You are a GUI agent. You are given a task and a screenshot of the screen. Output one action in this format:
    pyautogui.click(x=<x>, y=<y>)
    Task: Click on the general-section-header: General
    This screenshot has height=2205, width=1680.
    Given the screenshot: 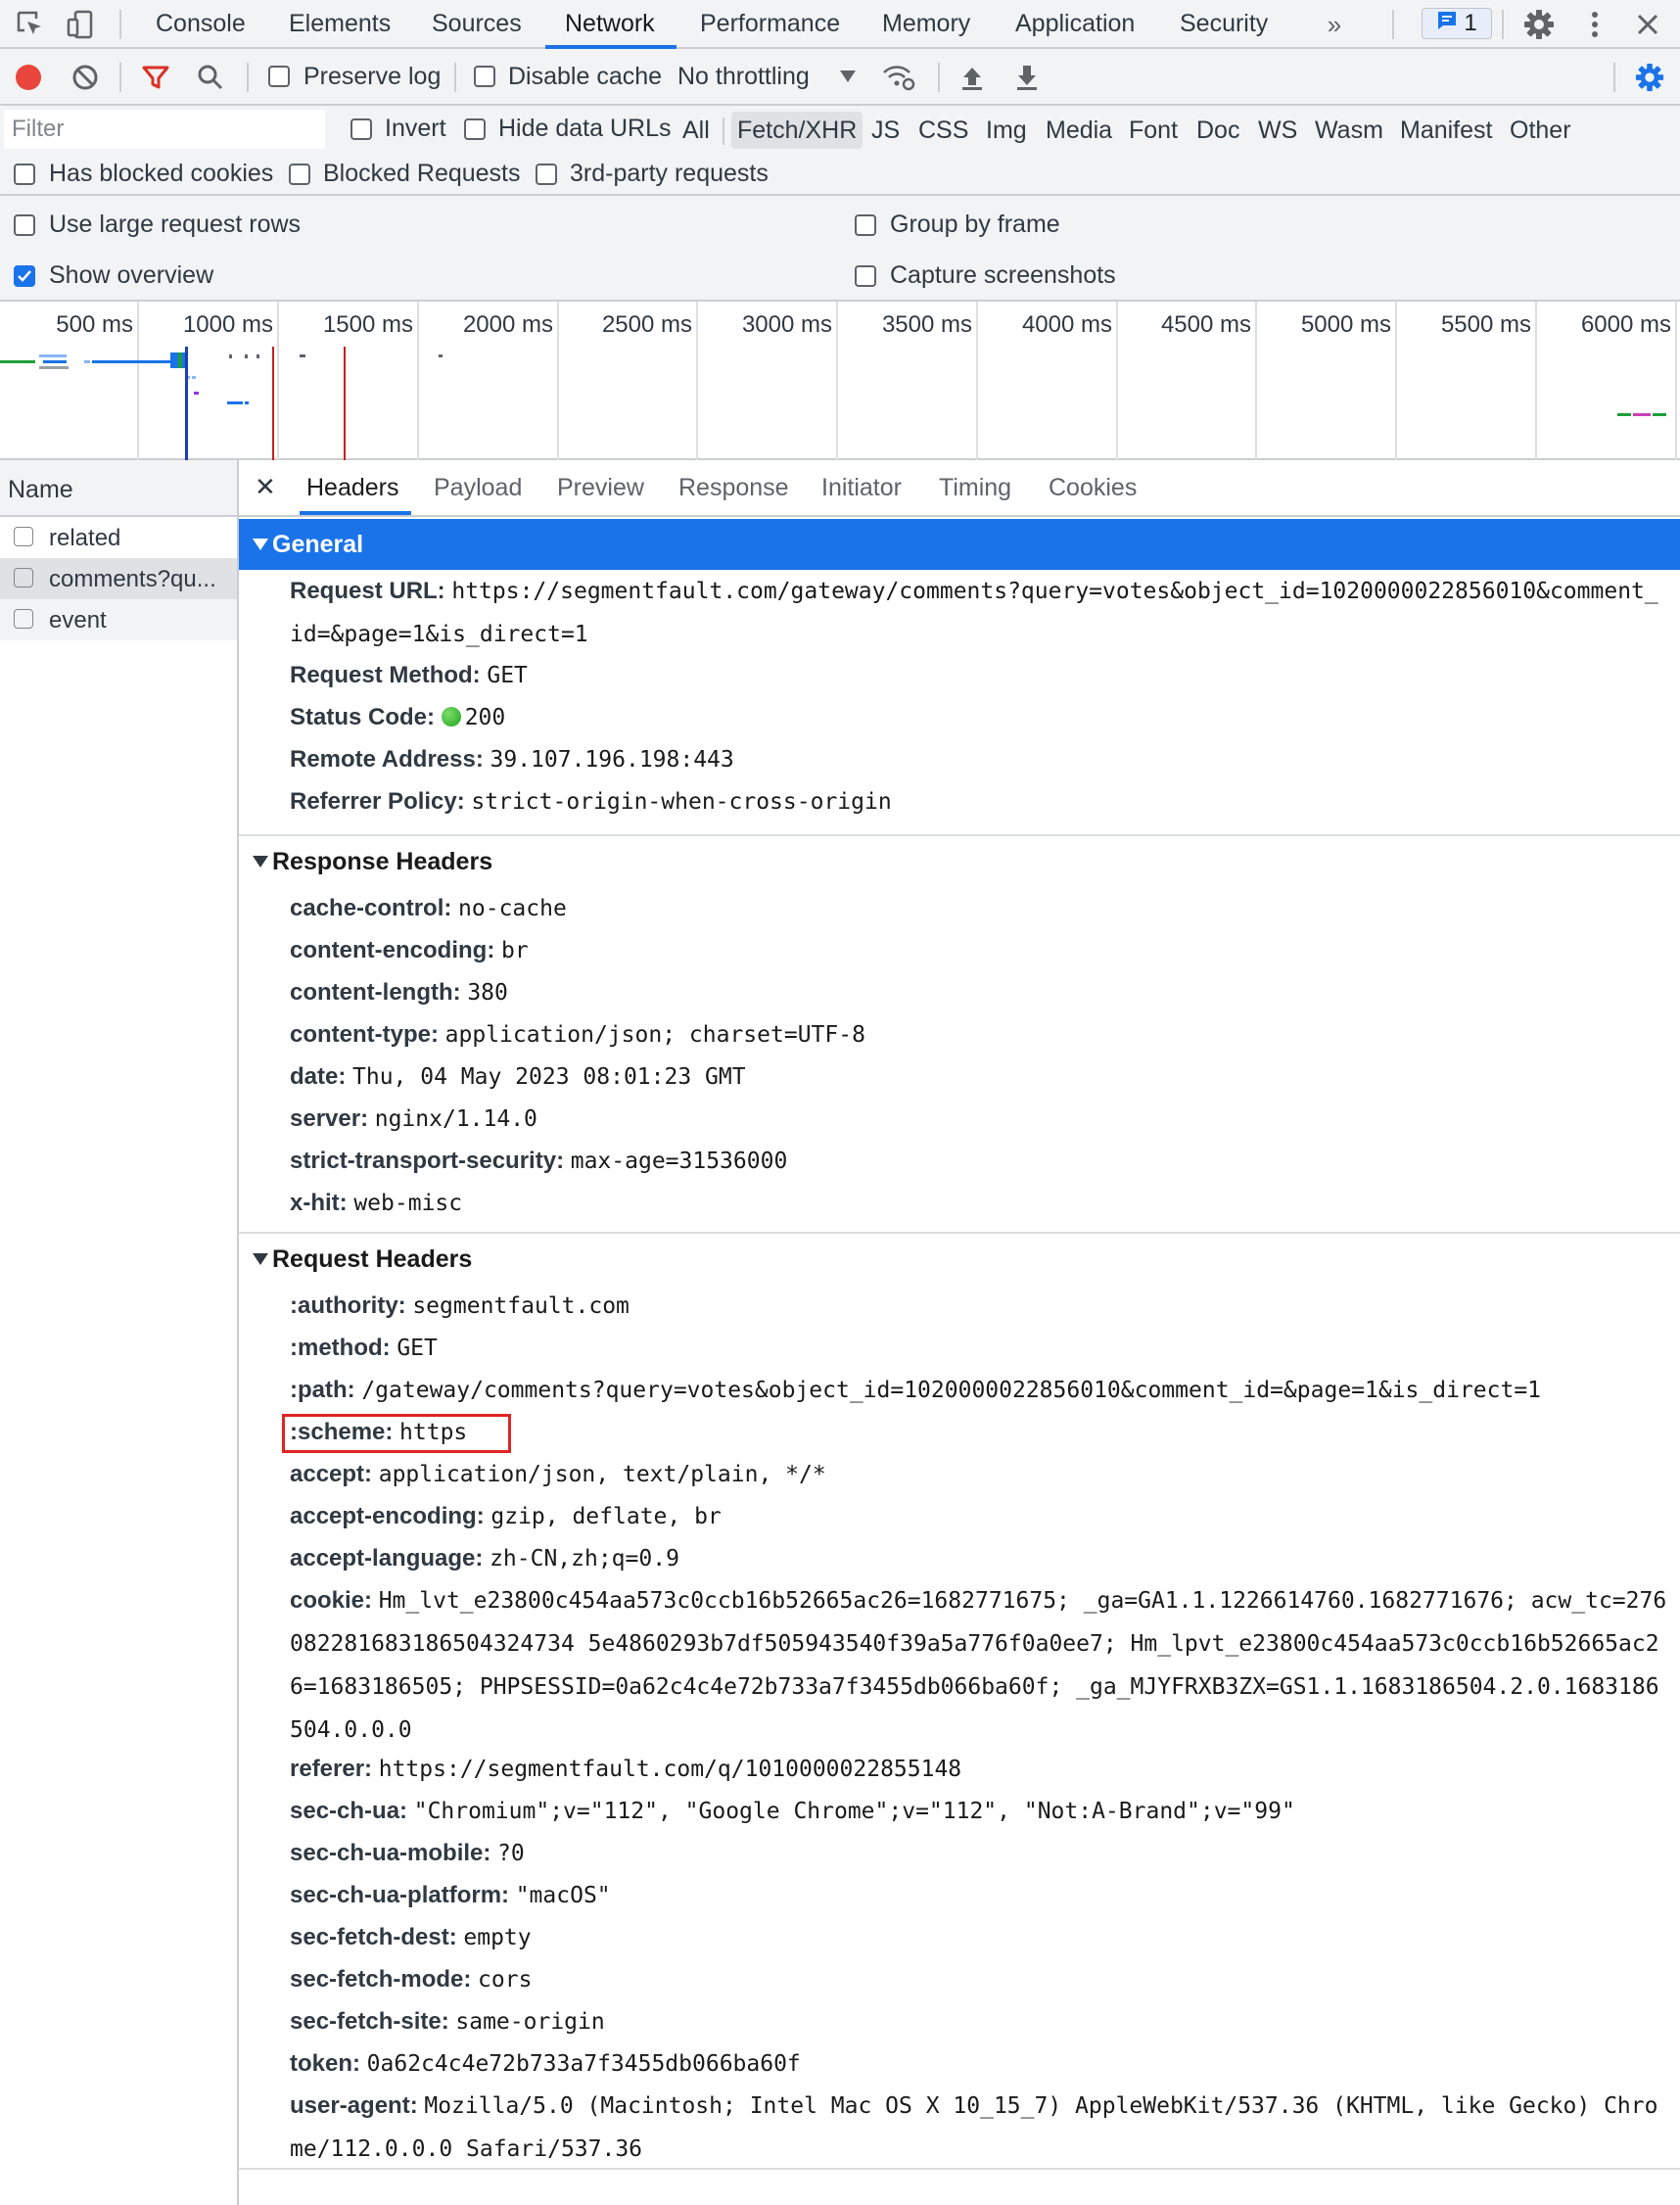 What is the action you would take?
    pyautogui.click(x=959, y=544)
    